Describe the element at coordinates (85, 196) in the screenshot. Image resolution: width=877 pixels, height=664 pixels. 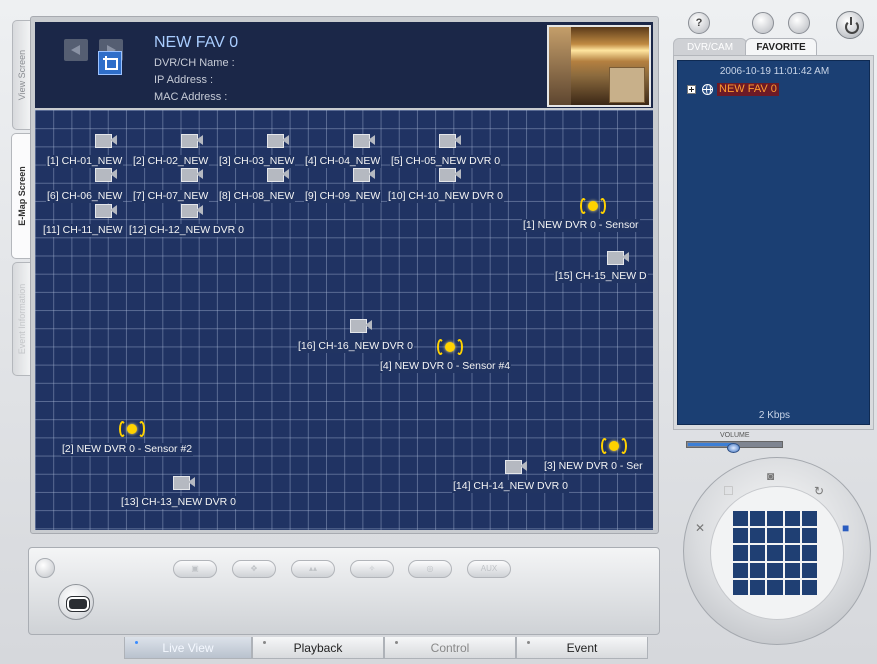
I see `camera-label: [6] CH-06_NEW` at that location.